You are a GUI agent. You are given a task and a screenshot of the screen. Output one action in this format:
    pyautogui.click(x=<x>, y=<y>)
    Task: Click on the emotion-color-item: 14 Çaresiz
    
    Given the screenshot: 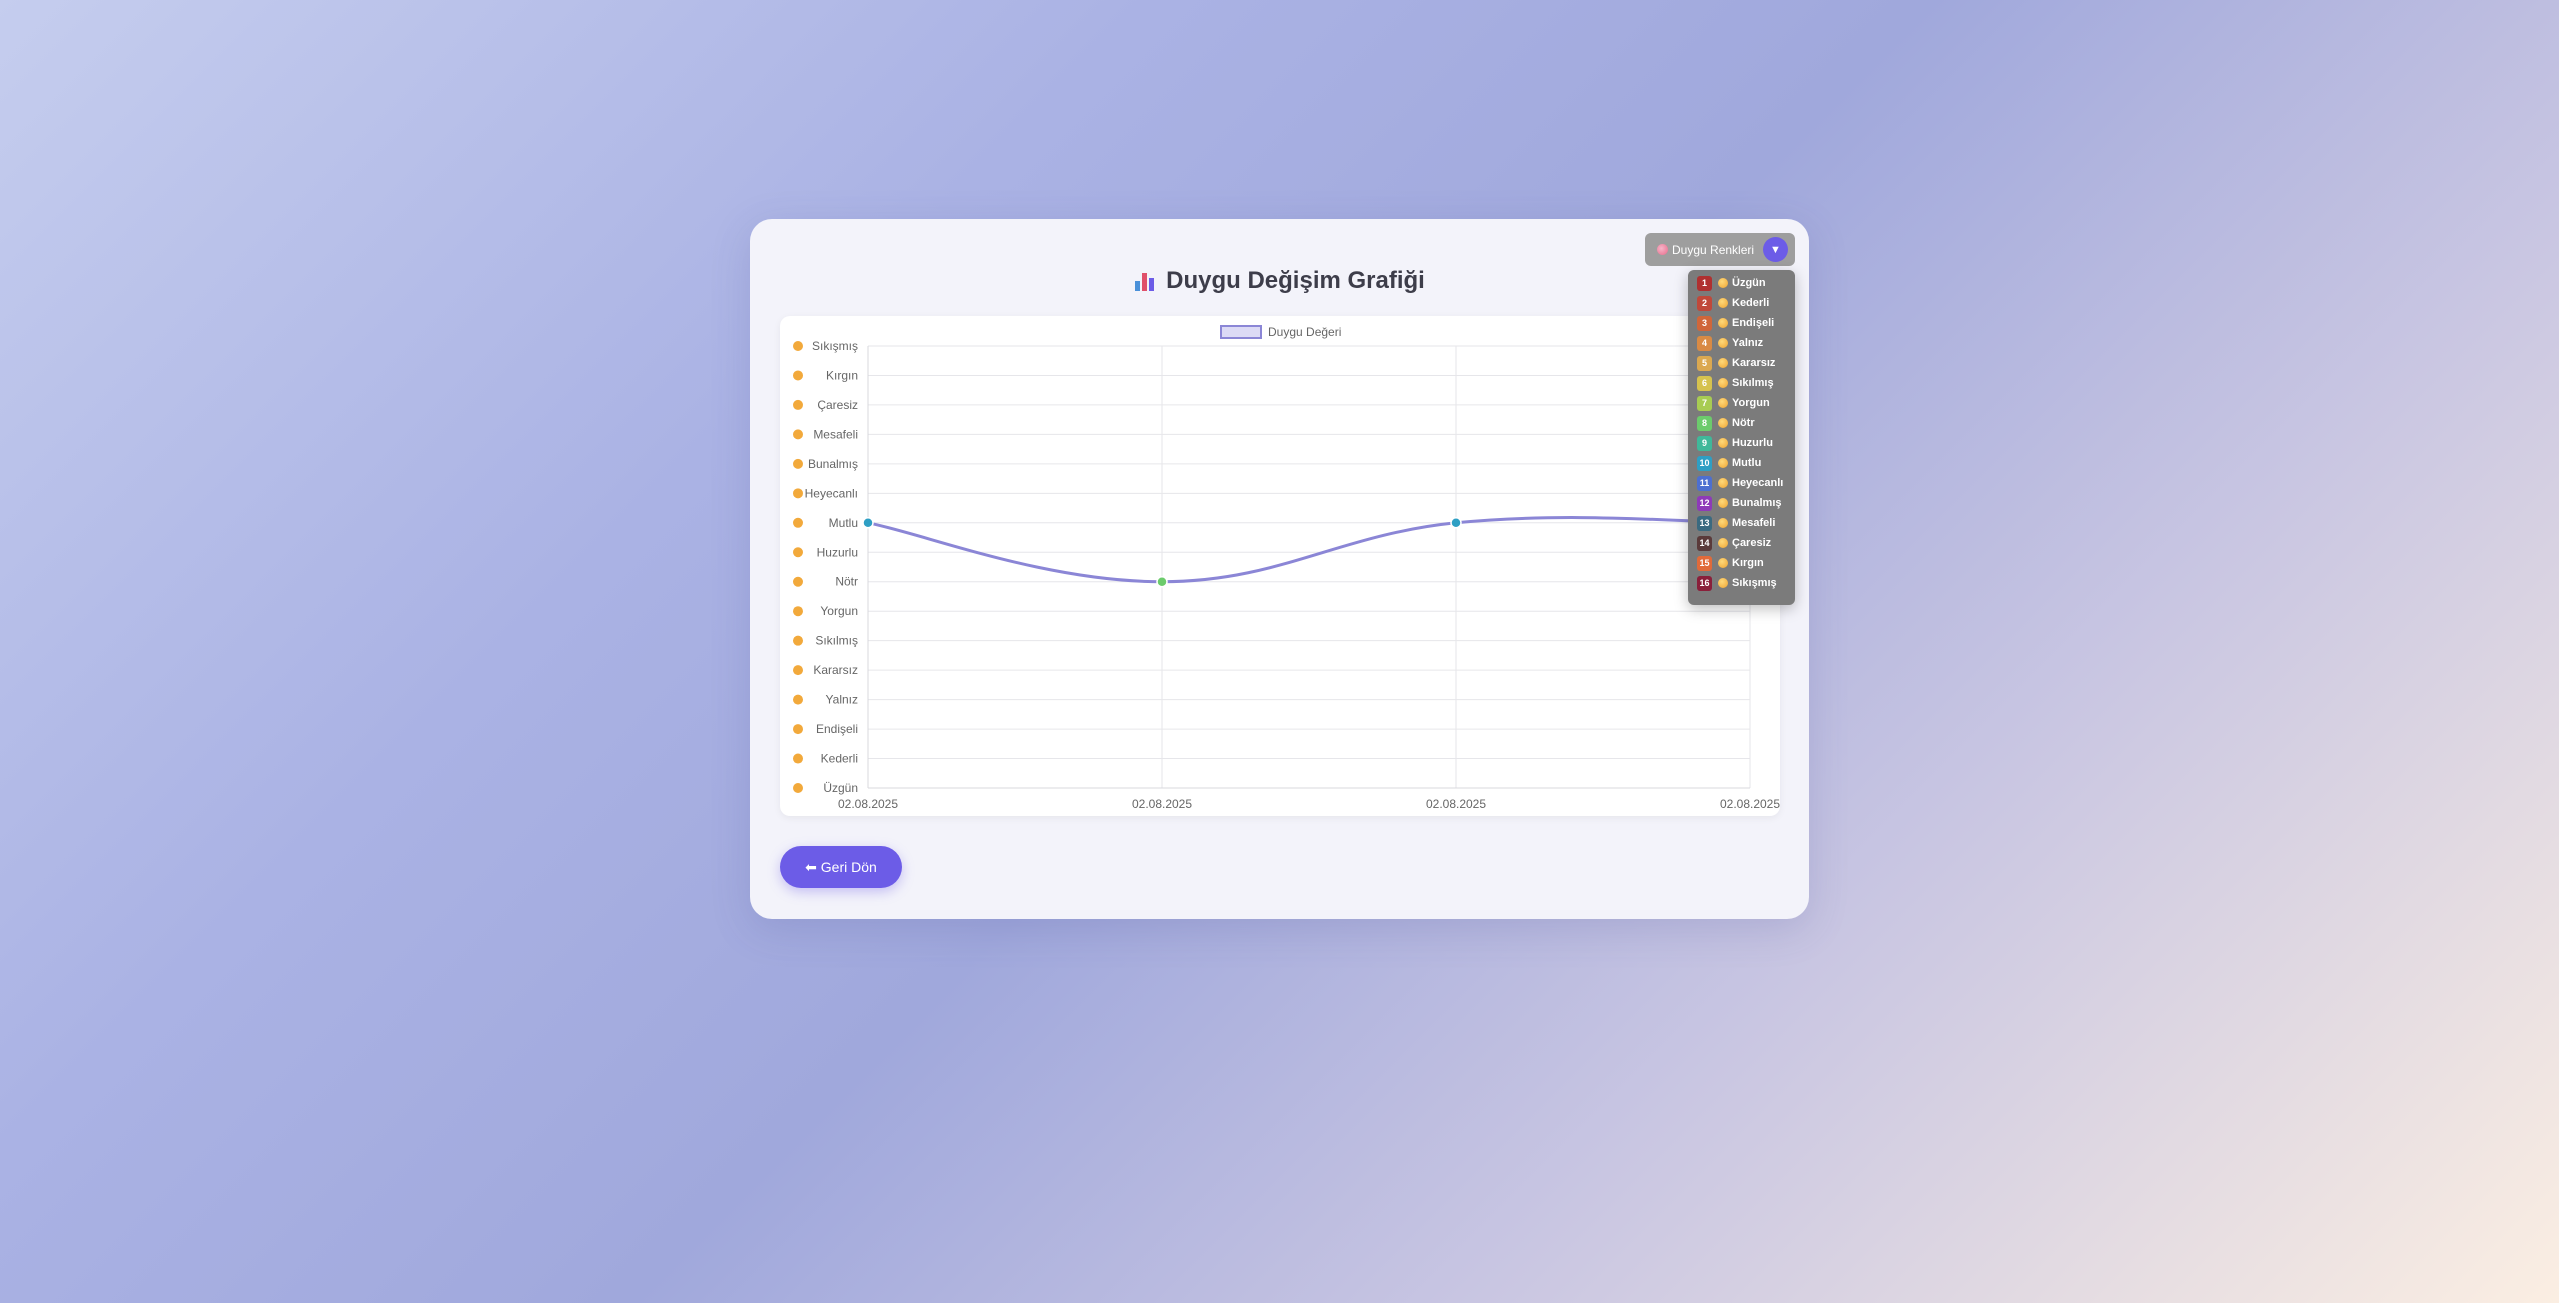 What is the action you would take?
    pyautogui.click(x=1734, y=543)
    